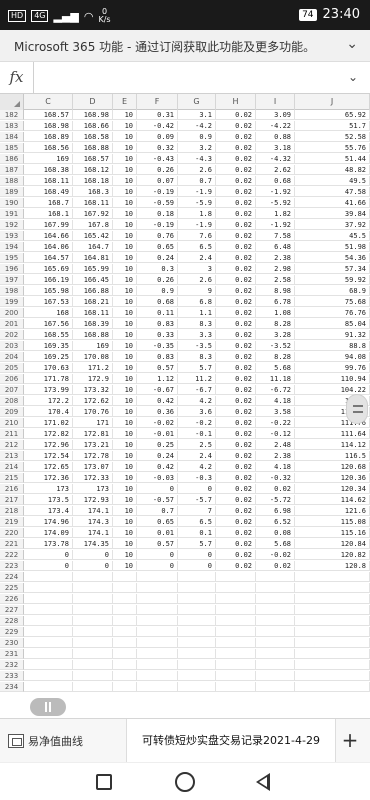 Image resolution: width=370 pixels, height=800 pixels. I want to click on row-header: 216, so click(12, 489).